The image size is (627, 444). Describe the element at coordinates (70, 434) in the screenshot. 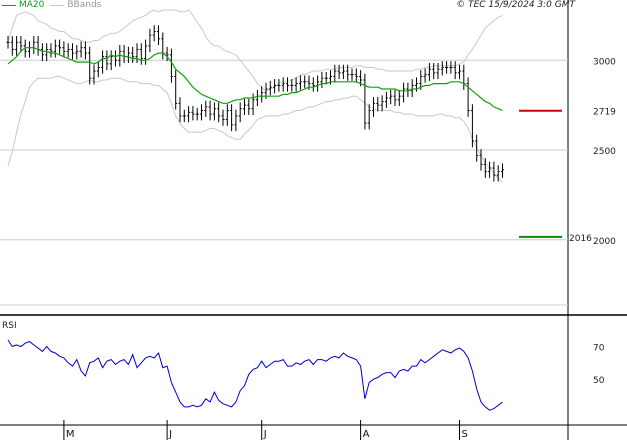

I see `month-label: M` at that location.